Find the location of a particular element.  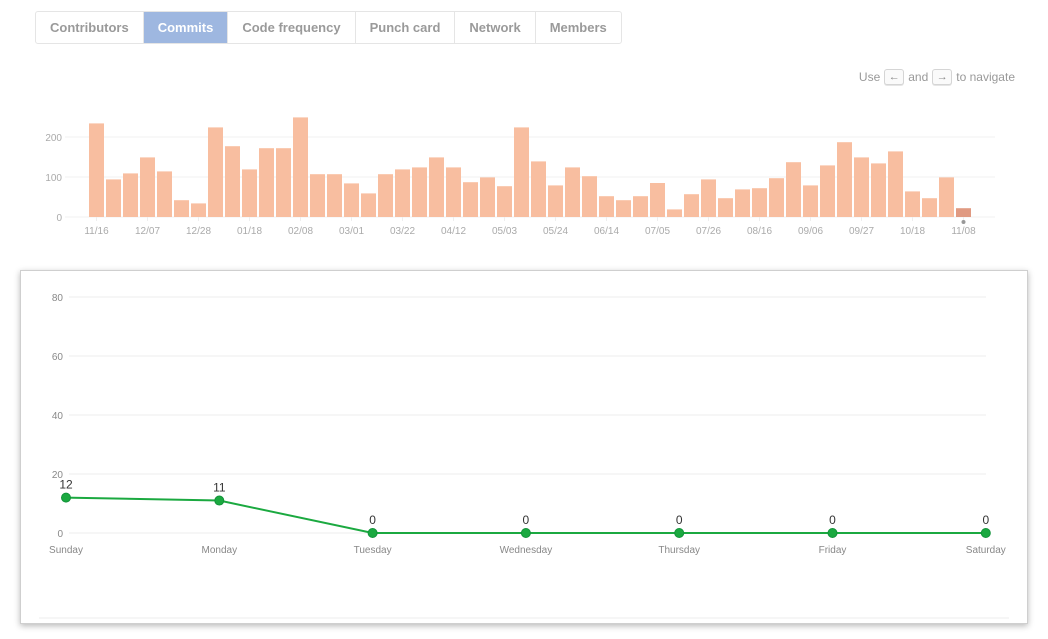

x-tick-label: 11/08 is located at coordinates (963, 231).